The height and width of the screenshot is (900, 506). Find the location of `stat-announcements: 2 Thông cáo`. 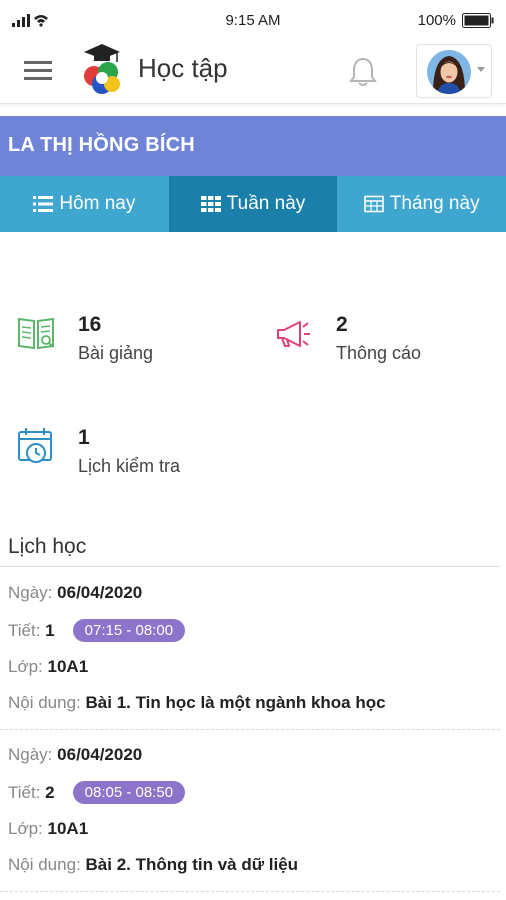

stat-announcements: 2 Thông cáo is located at coordinates (384, 343).